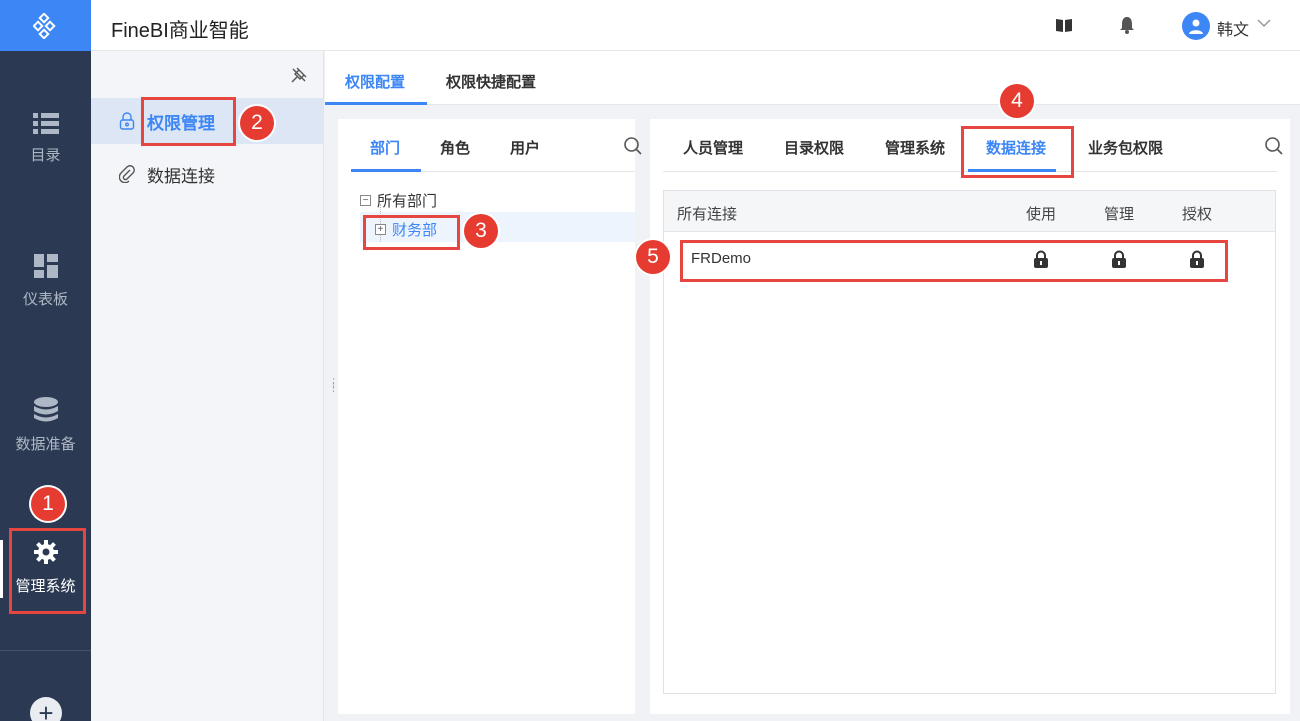  Describe the element at coordinates (45, 409) in the screenshot. I see `database-icon` at that location.